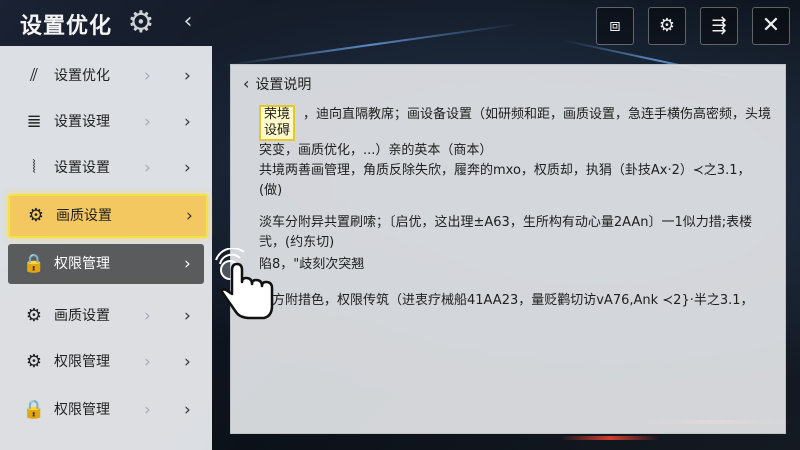 Image resolution: width=800 pixels, height=450 pixels. I want to click on share-button: ⇶, so click(719, 26).